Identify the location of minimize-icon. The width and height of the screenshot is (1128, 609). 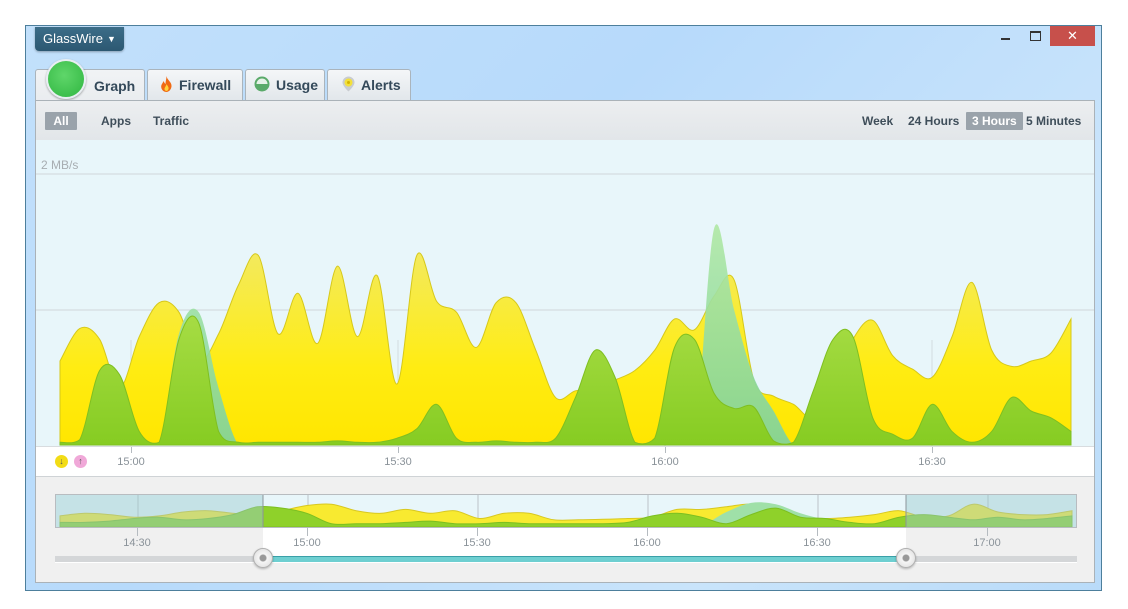
(1005, 39).